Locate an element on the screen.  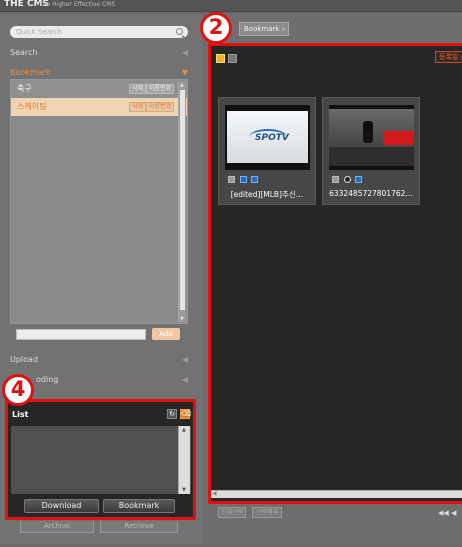
section-search: Search ◀ is located at coordinates (99, 54).